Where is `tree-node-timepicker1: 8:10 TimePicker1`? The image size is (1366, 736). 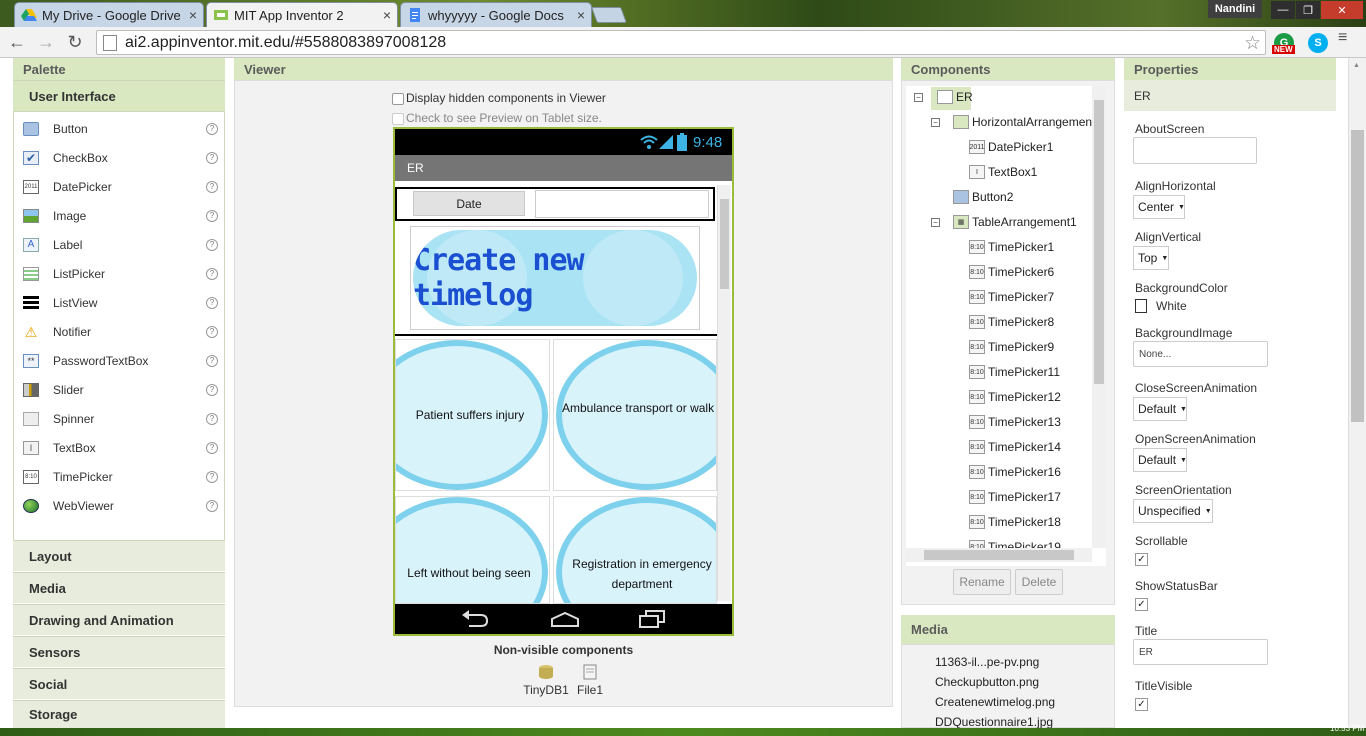 tree-node-timepicker1: 8:10 TimePicker1 is located at coordinates (1011, 247).